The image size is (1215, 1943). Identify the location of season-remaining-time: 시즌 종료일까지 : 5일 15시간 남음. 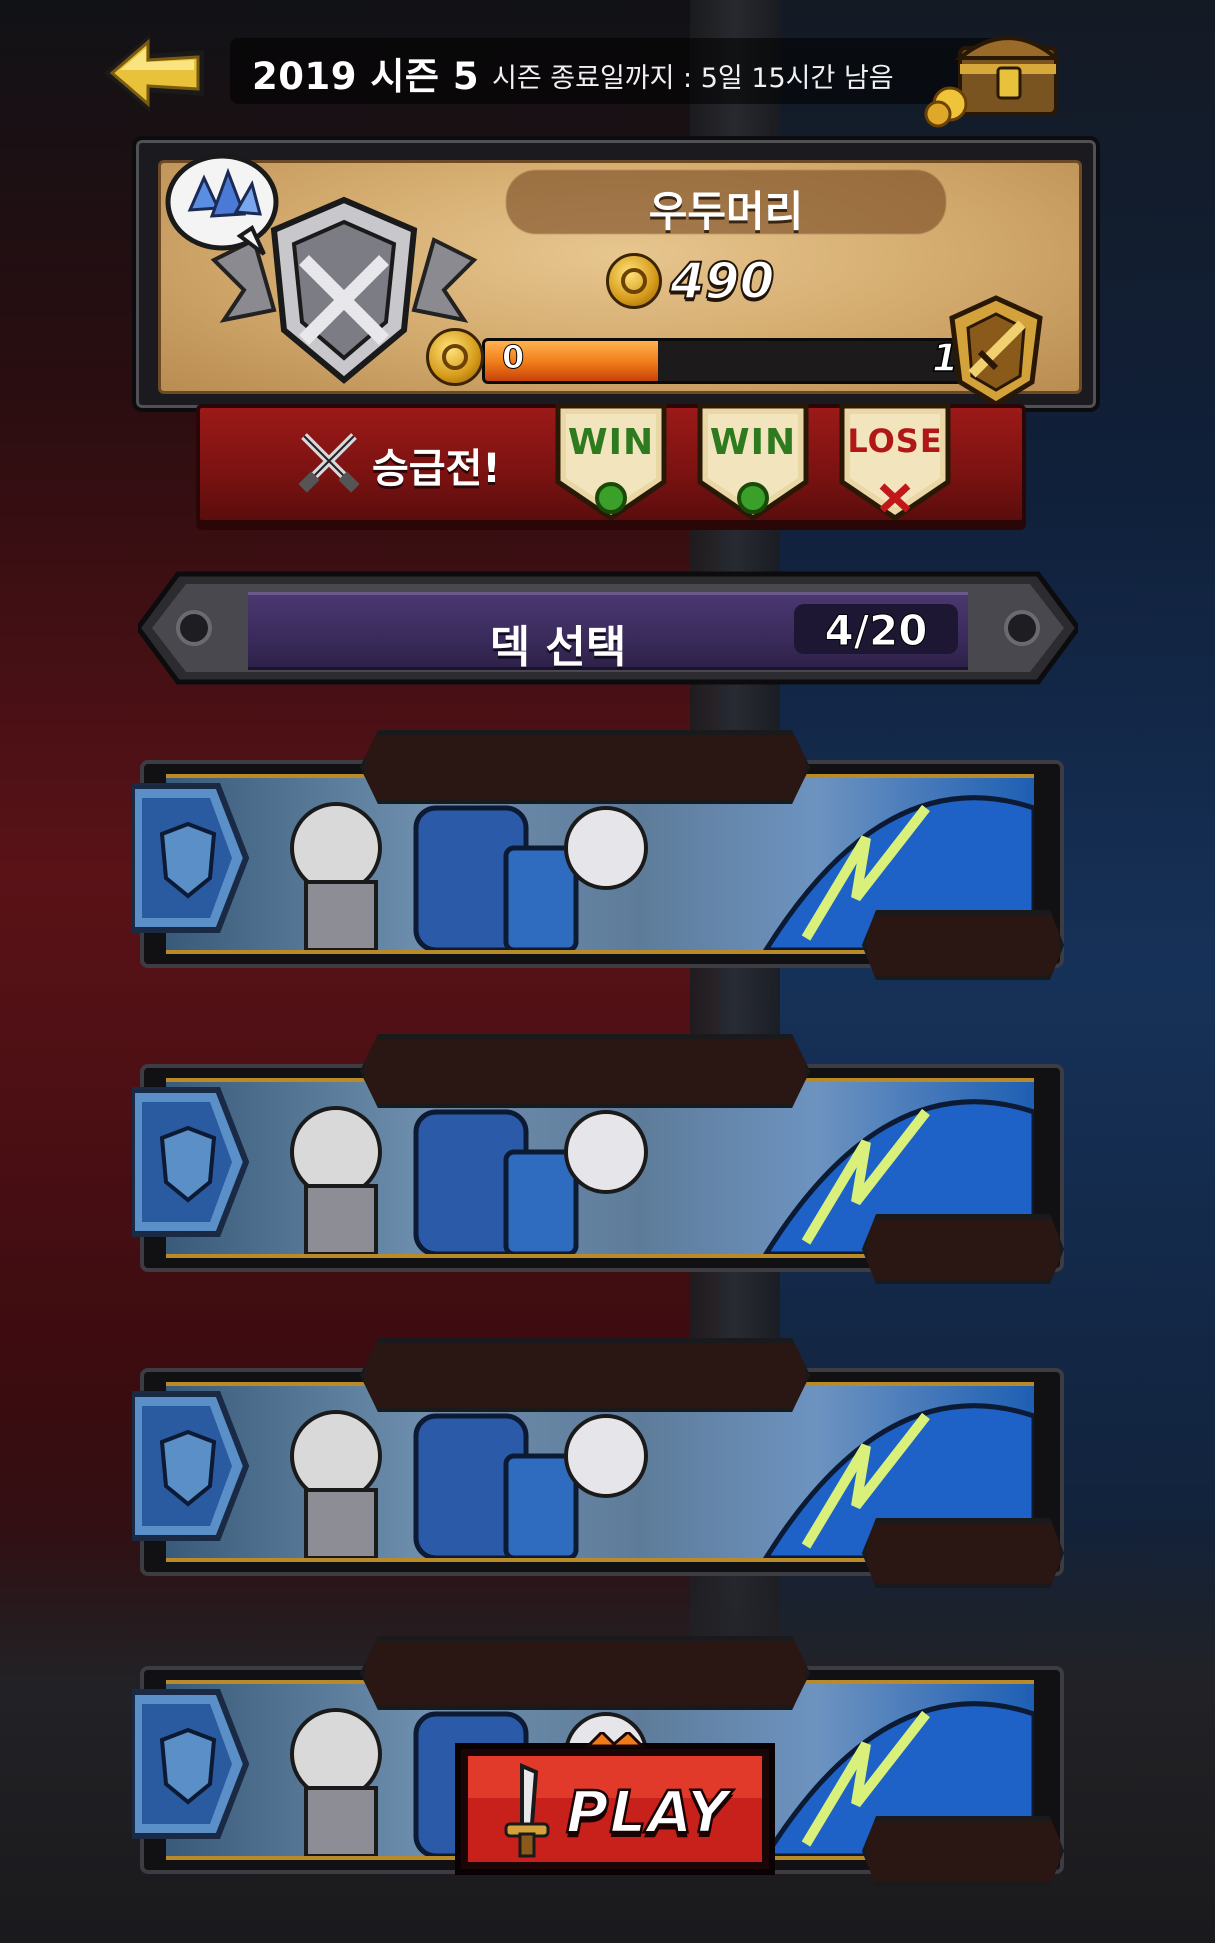
(693, 78).